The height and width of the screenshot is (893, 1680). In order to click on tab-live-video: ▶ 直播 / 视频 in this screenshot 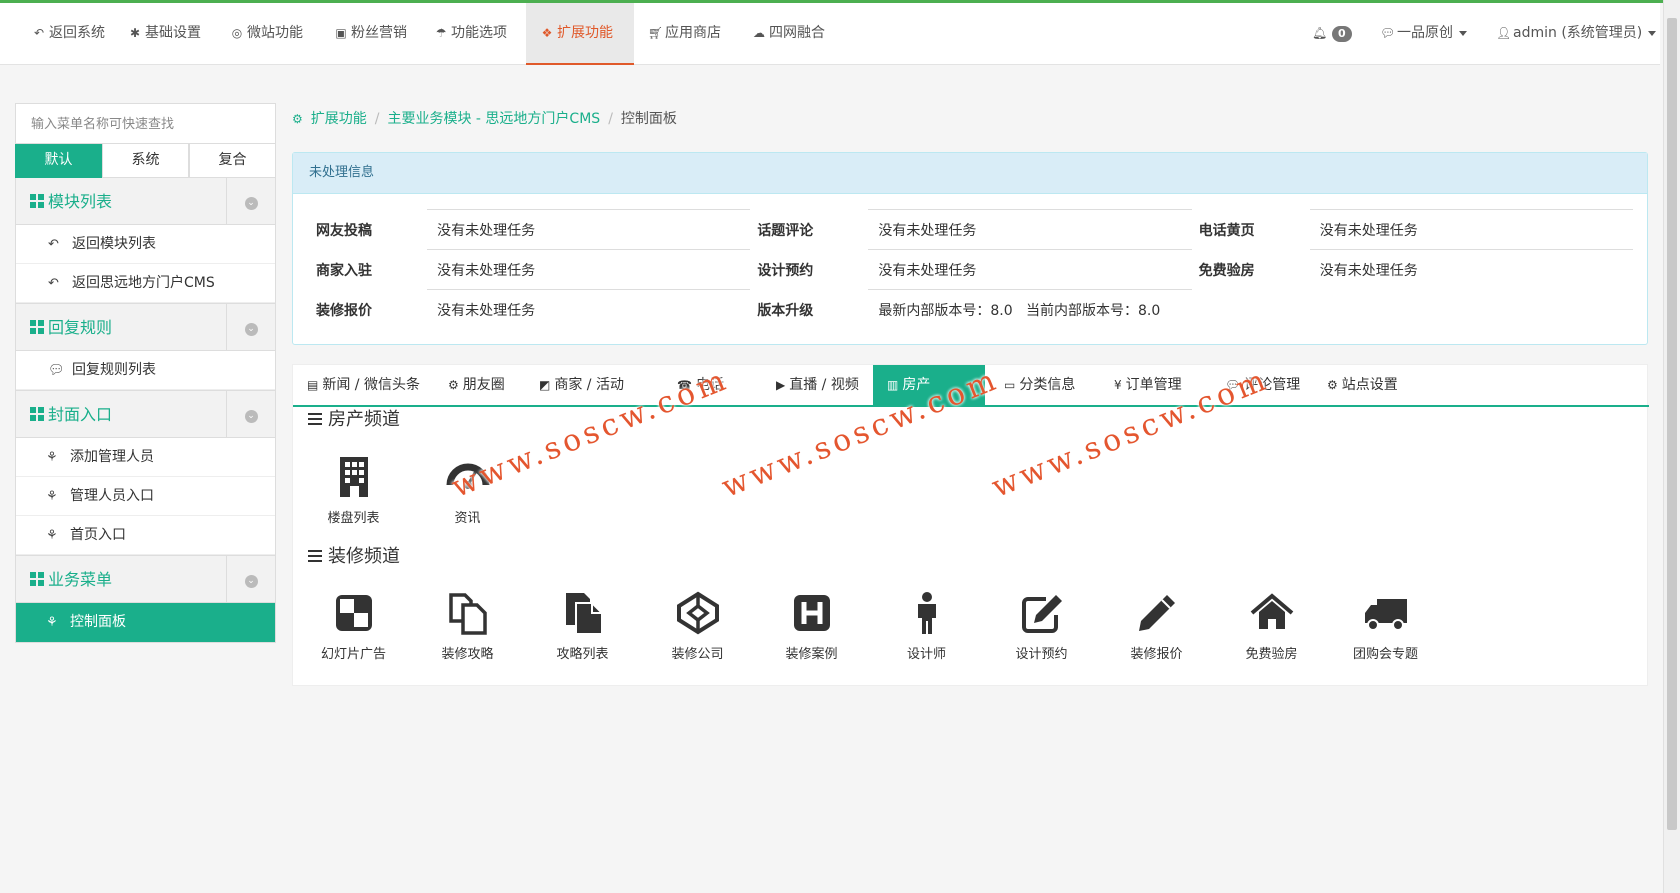, I will do `click(817, 385)`.